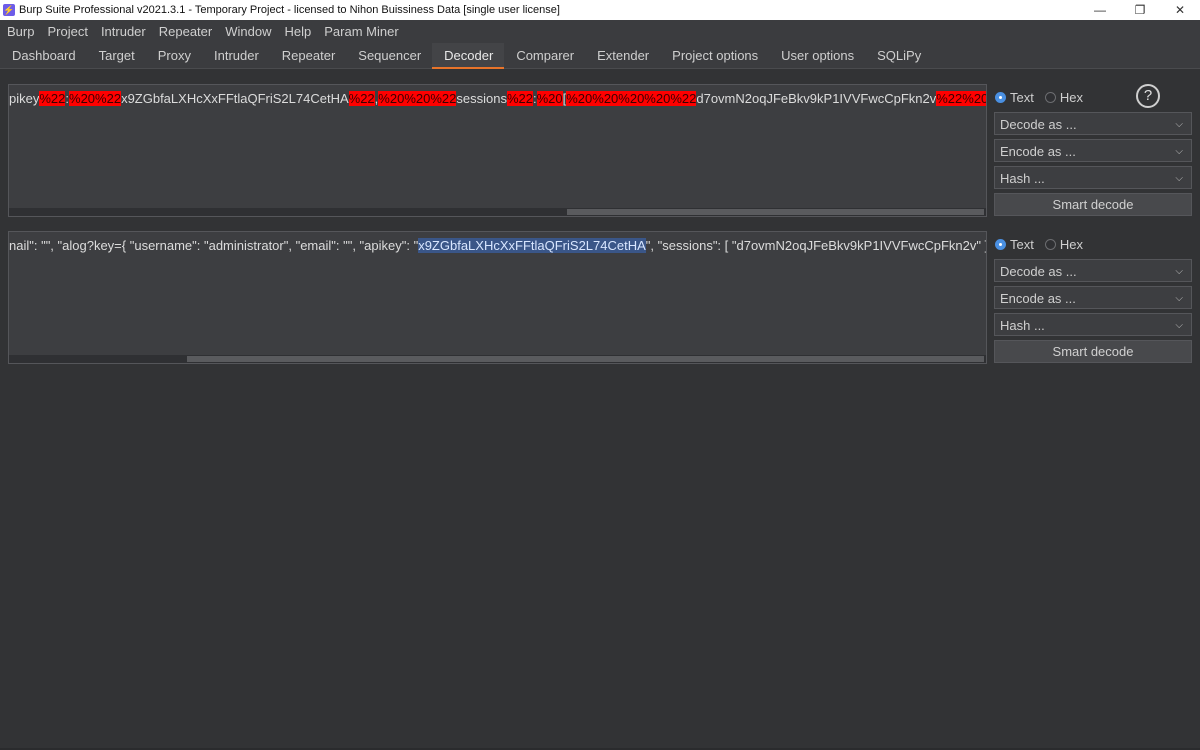  Describe the element at coordinates (66, 31) in the screenshot. I see `menu-project: Project` at that location.